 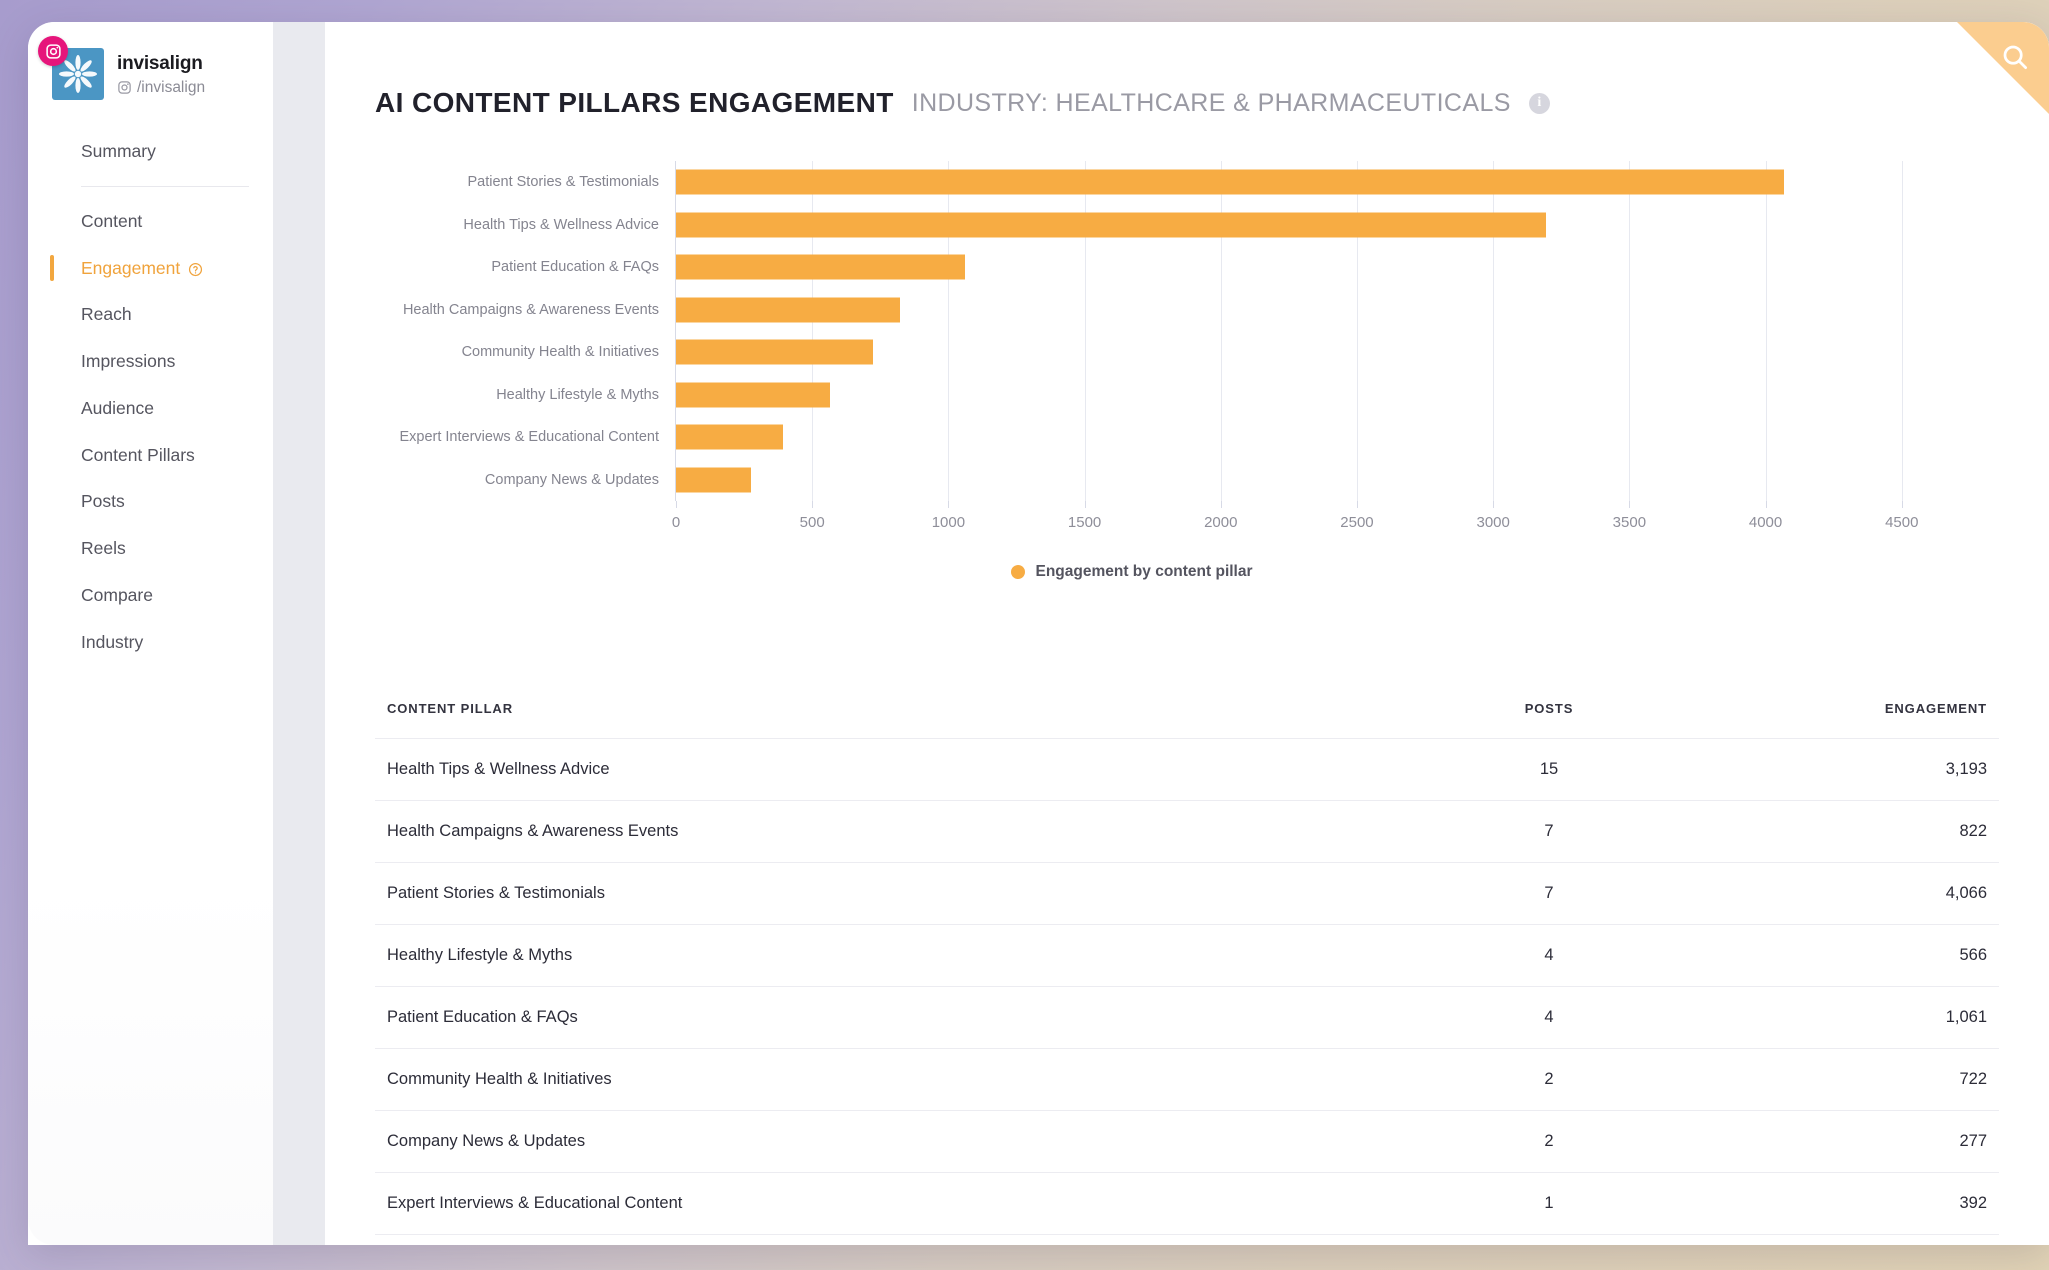 I want to click on chart-xtick-label: 4500, so click(x=1902, y=522).